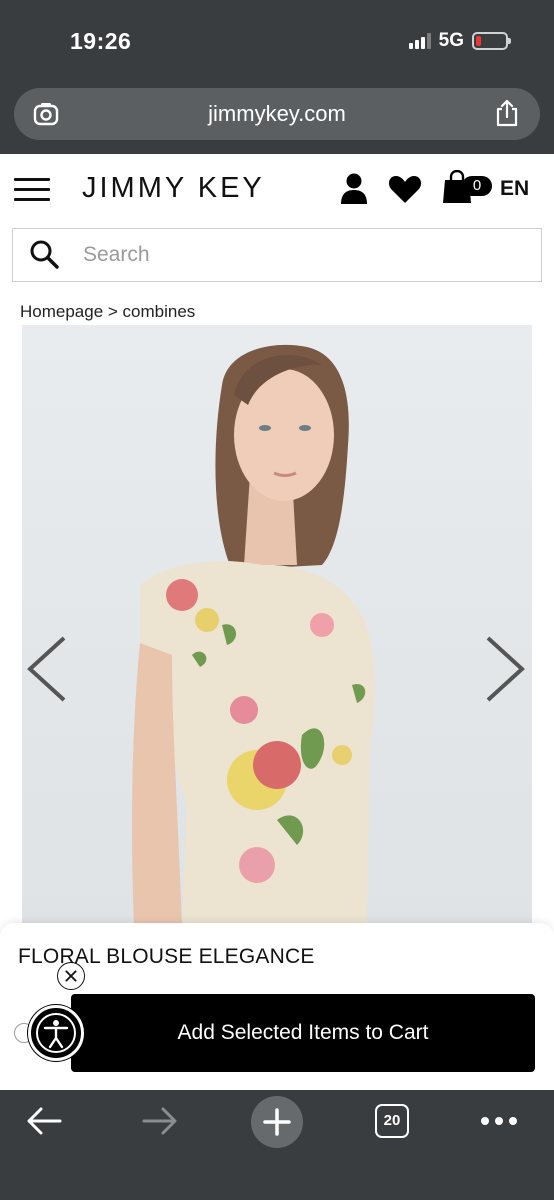 This screenshot has height=1200, width=554. What do you see at coordinates (419, 41) in the screenshot?
I see `signal-icon` at bounding box center [419, 41].